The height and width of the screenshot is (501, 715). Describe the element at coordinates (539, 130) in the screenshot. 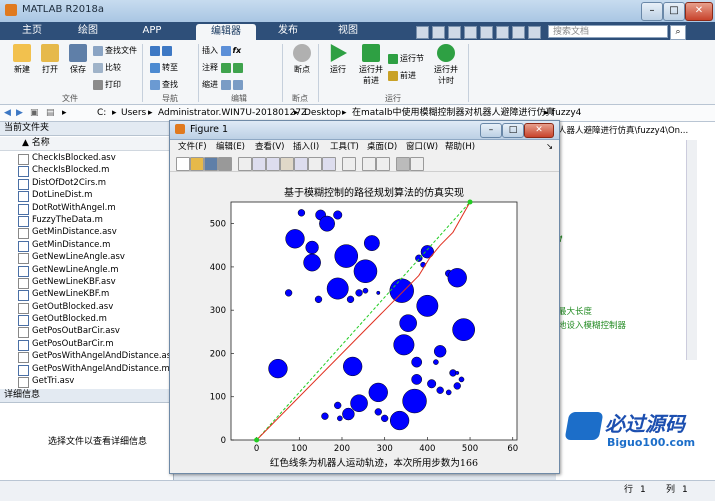

I see `figure-close-button: ✕` at that location.